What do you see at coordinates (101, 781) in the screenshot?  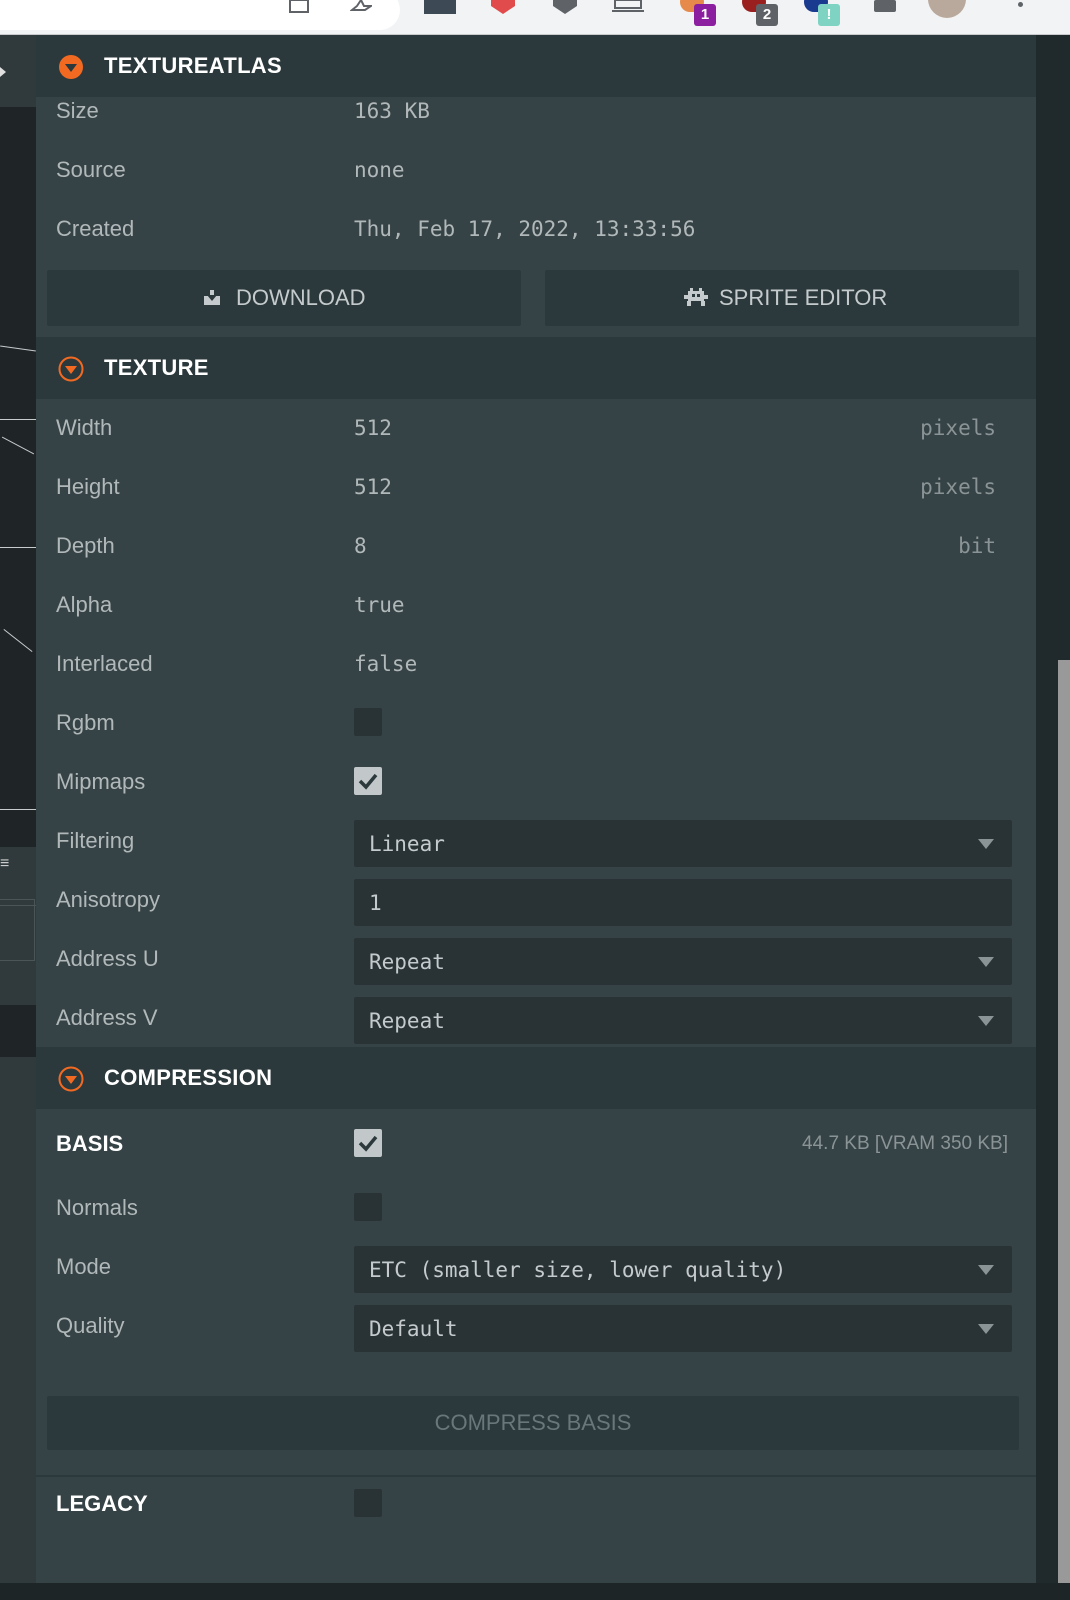 I see `property-label: Mipmaps` at bounding box center [101, 781].